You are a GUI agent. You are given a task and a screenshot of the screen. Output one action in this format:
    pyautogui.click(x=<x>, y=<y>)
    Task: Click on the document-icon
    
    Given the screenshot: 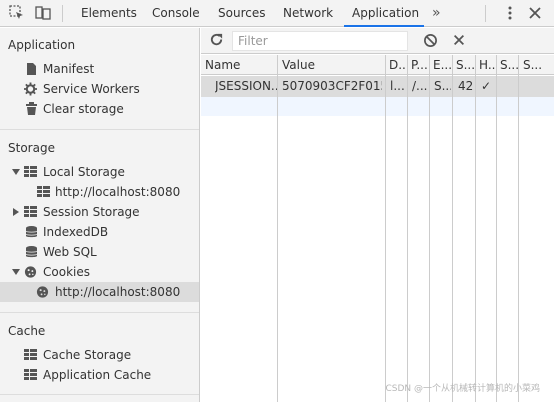 What is the action you would take?
    pyautogui.click(x=31, y=69)
    